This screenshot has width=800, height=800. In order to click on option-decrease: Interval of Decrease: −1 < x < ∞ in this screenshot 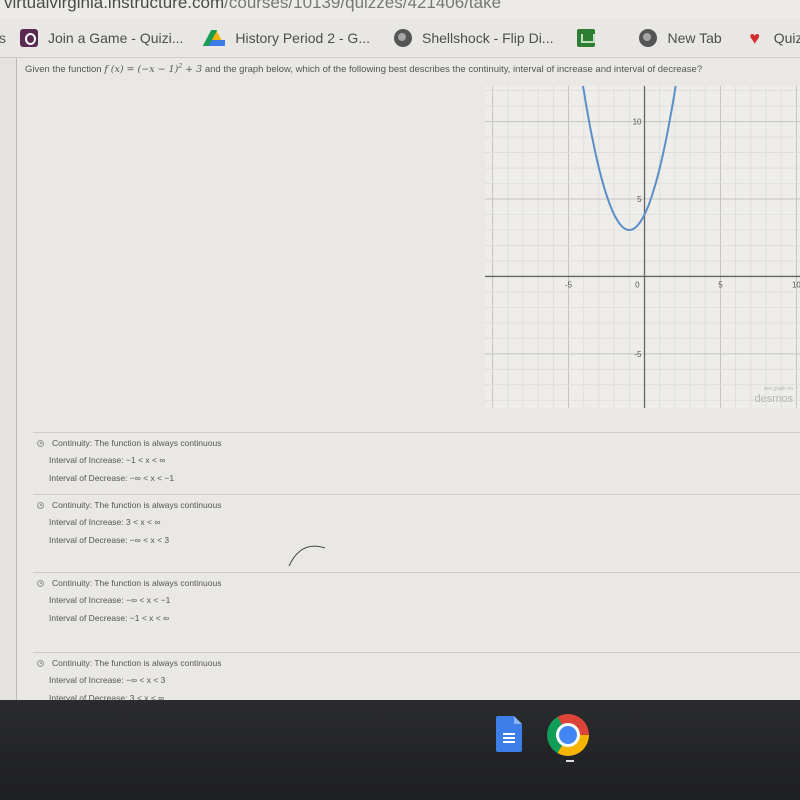, I will do `click(109, 618)`.